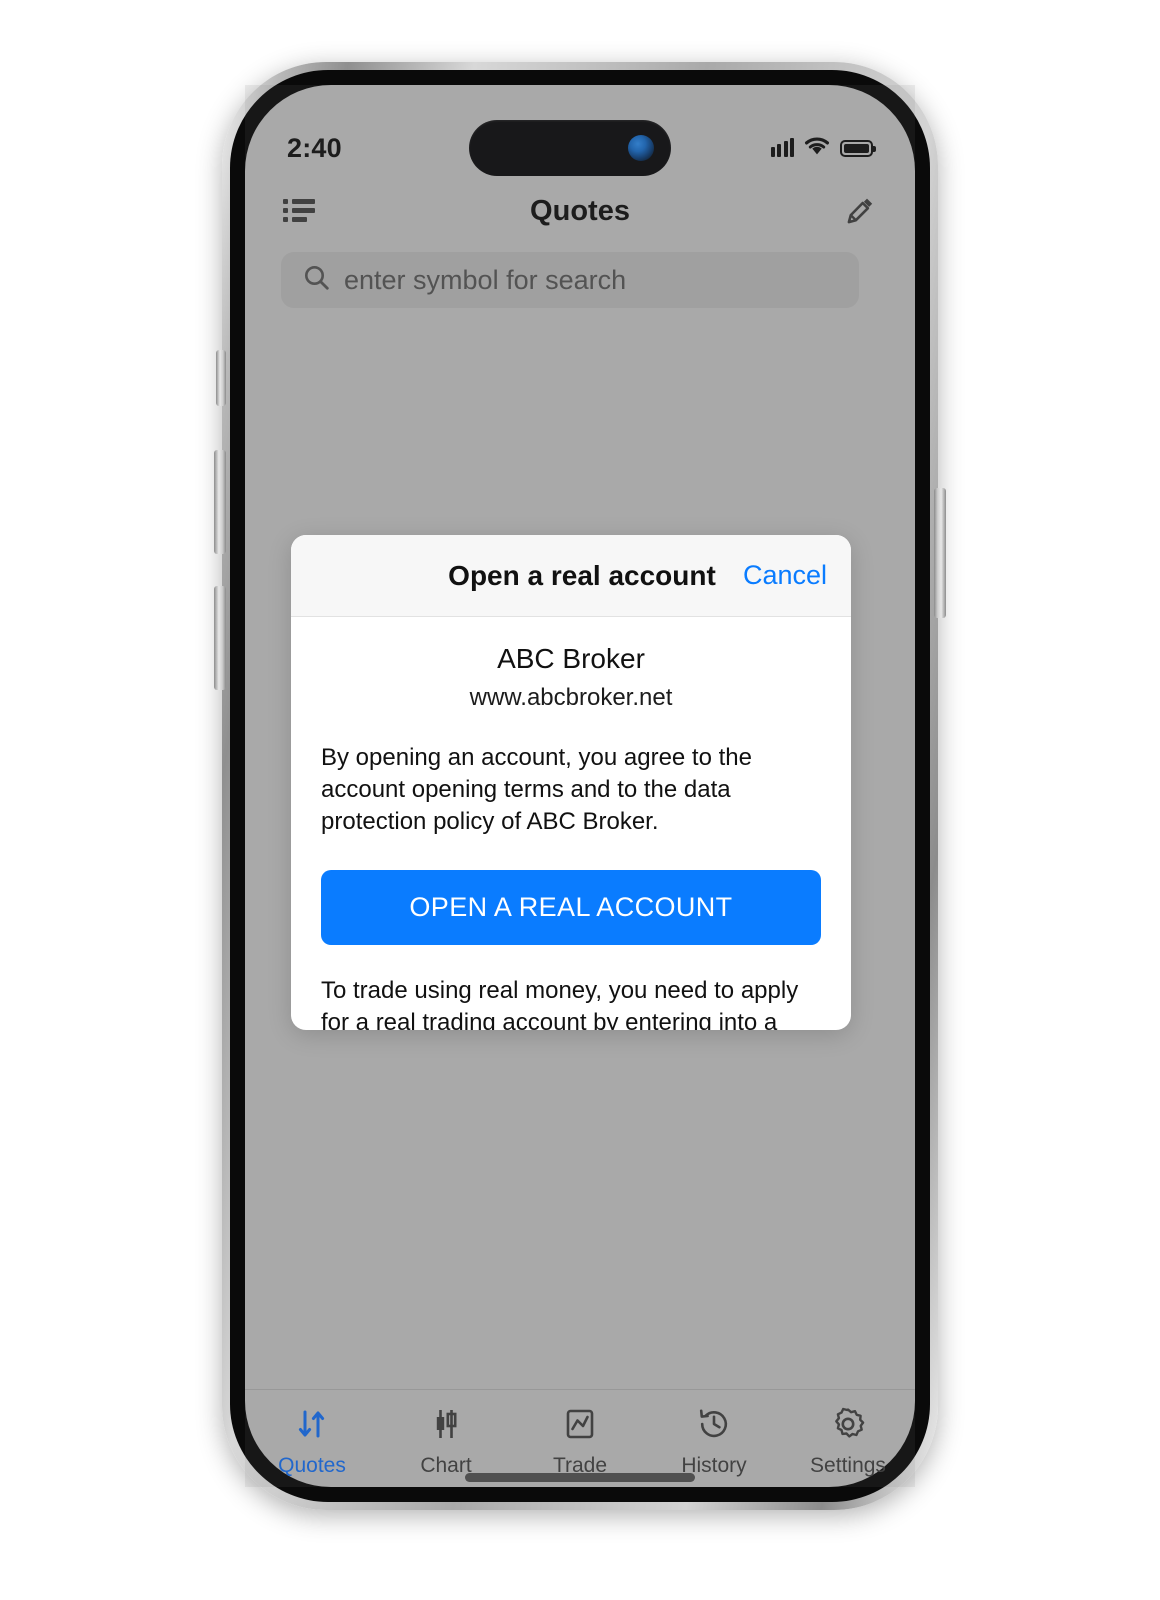  What do you see at coordinates (785, 575) in the screenshot?
I see `cancel-button: Cancel` at bounding box center [785, 575].